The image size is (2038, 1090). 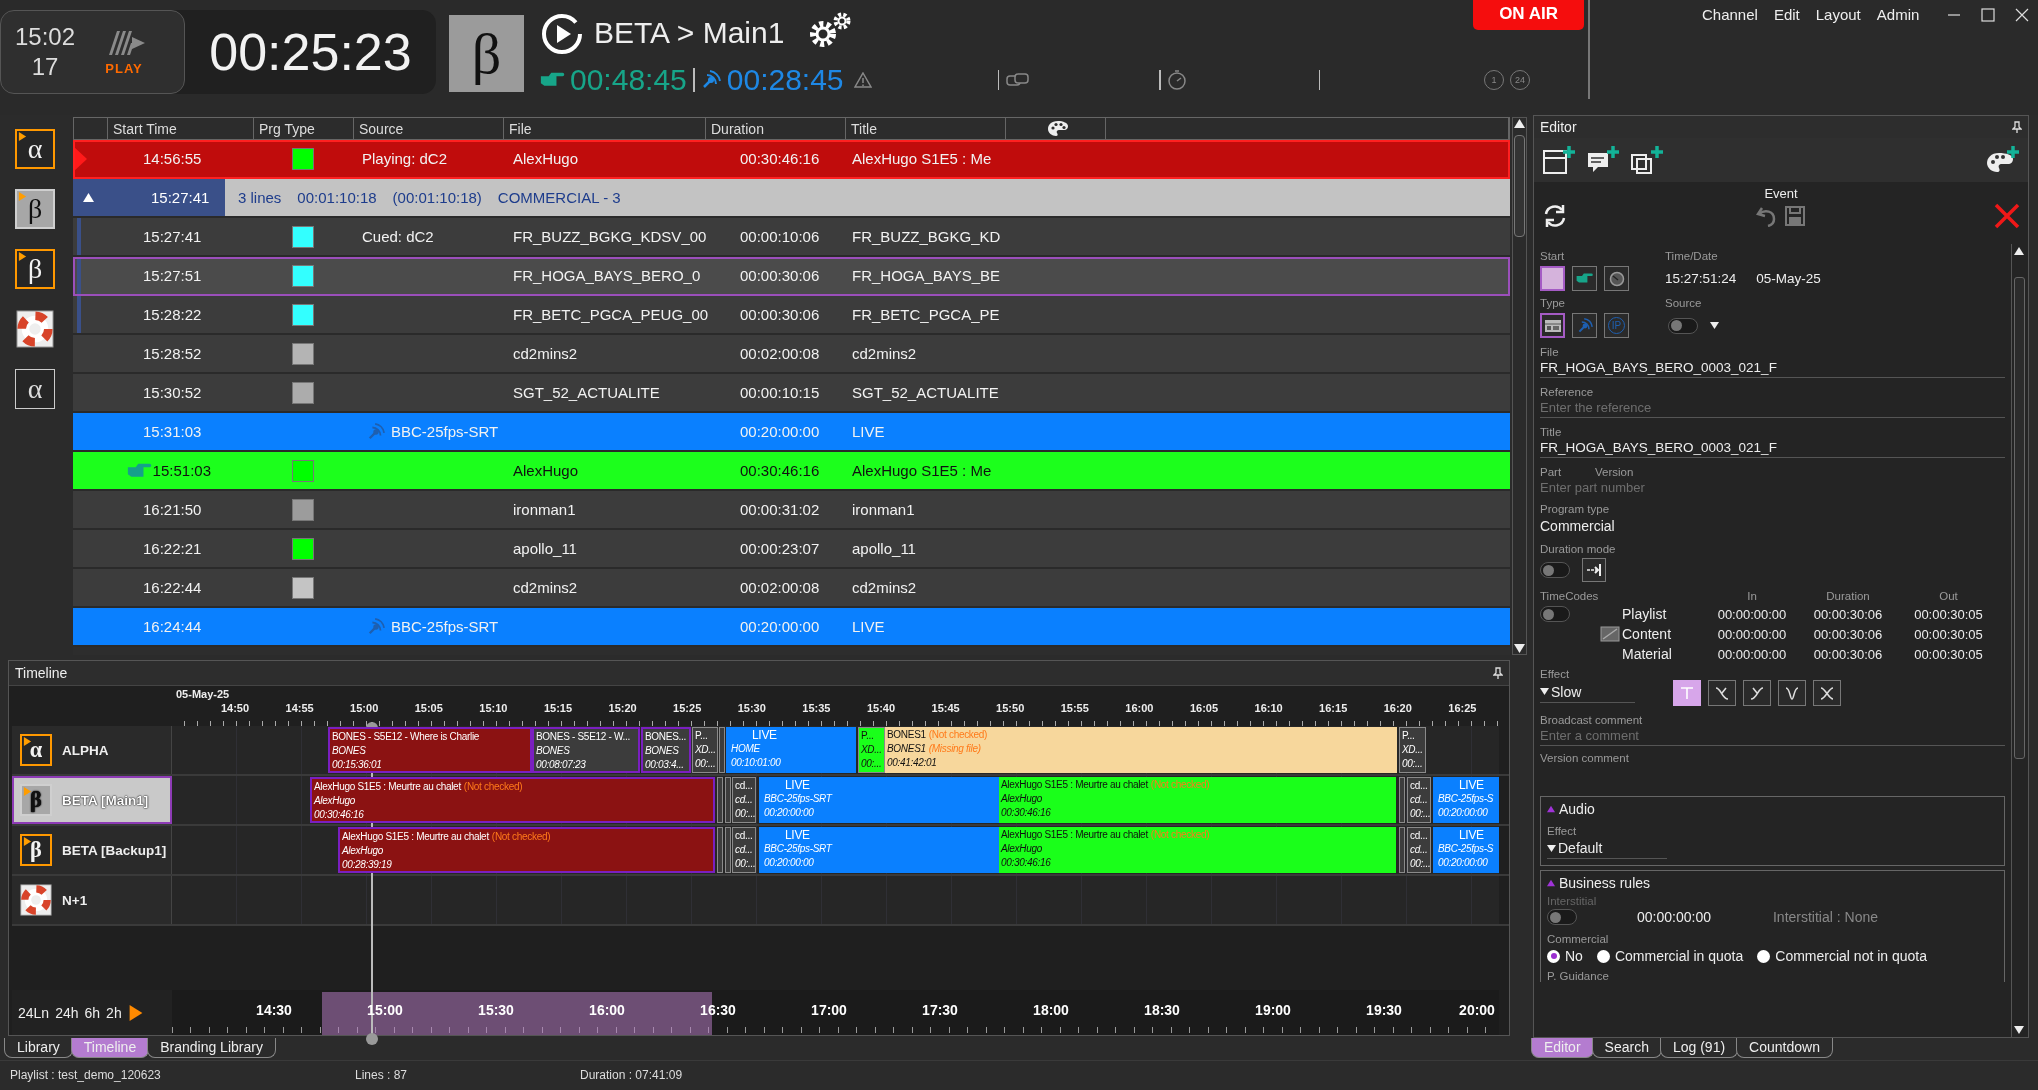 I want to click on menu-item: Admin, so click(x=1898, y=14).